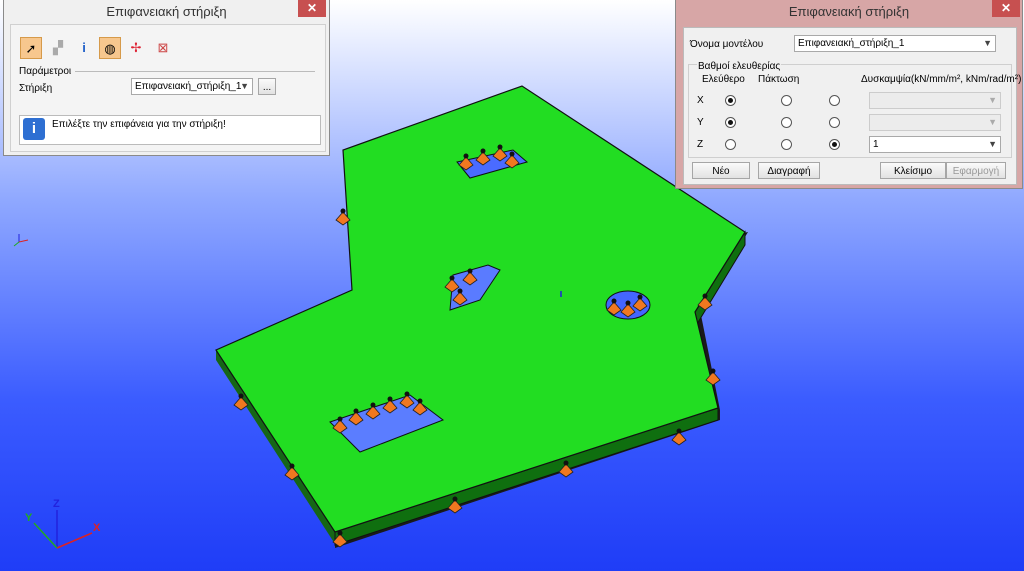  Describe the element at coordinates (789, 170) in the screenshot. I see `delete-button: Διαγραφή` at that location.